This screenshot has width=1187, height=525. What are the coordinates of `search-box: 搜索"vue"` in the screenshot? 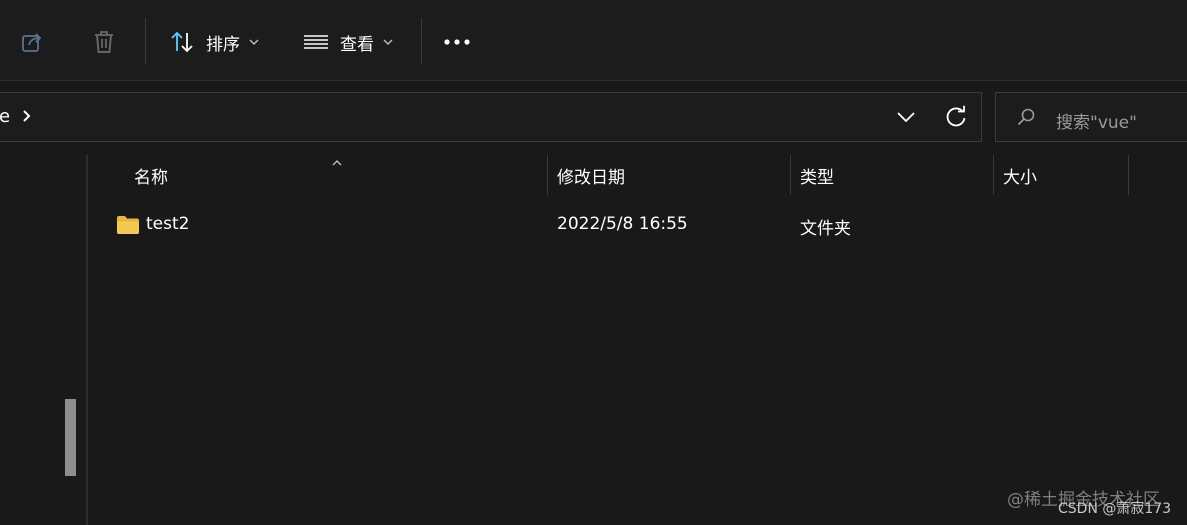 It's located at (1091, 117).